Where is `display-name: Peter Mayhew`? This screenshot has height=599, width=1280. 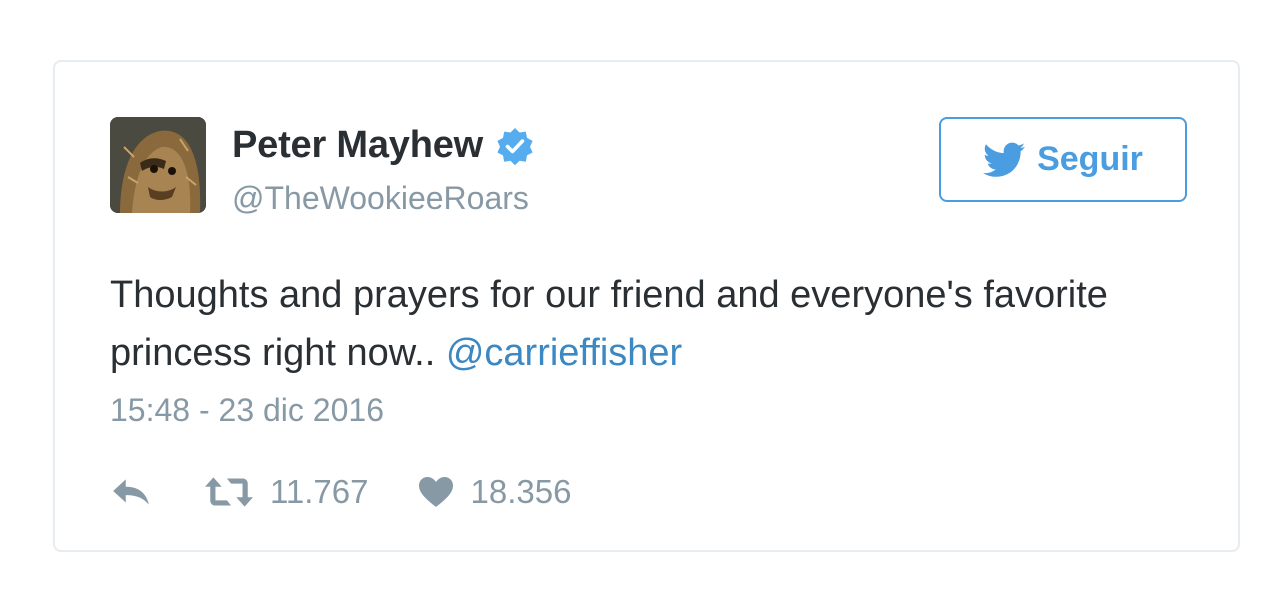
display-name: Peter Mayhew is located at coordinates (357, 145).